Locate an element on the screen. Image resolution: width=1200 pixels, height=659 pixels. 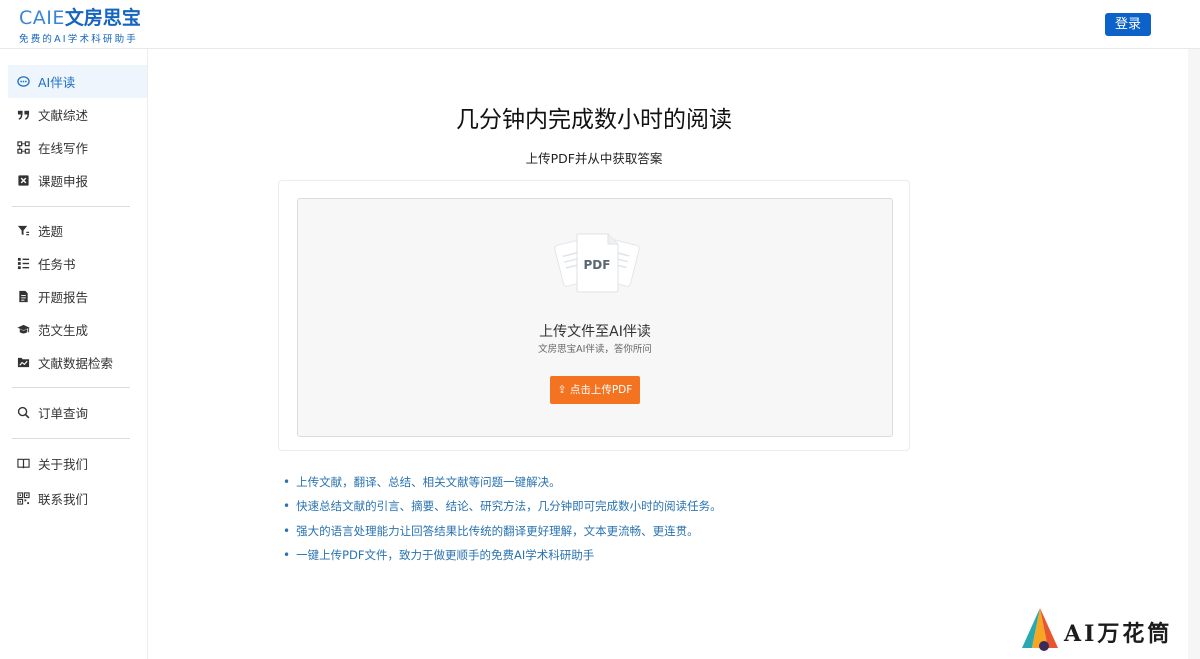
sidebar-item-label: 选题 is located at coordinates (51, 231).